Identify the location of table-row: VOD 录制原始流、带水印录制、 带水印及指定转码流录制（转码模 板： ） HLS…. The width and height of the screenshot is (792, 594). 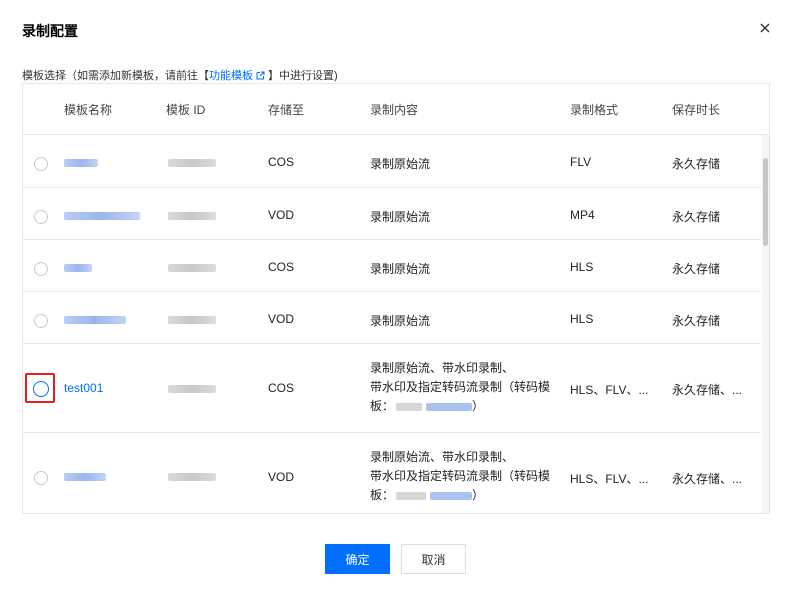
(392, 473).